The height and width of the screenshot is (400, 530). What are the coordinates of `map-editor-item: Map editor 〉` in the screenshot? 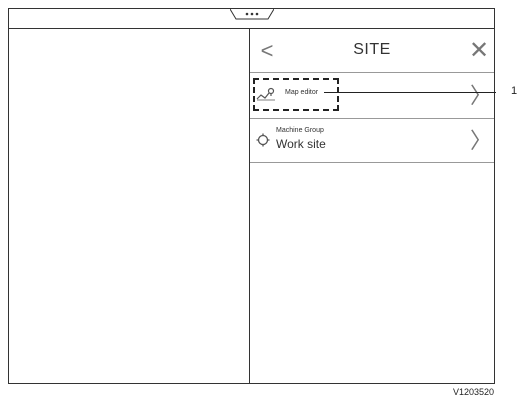 It's located at (372, 96).